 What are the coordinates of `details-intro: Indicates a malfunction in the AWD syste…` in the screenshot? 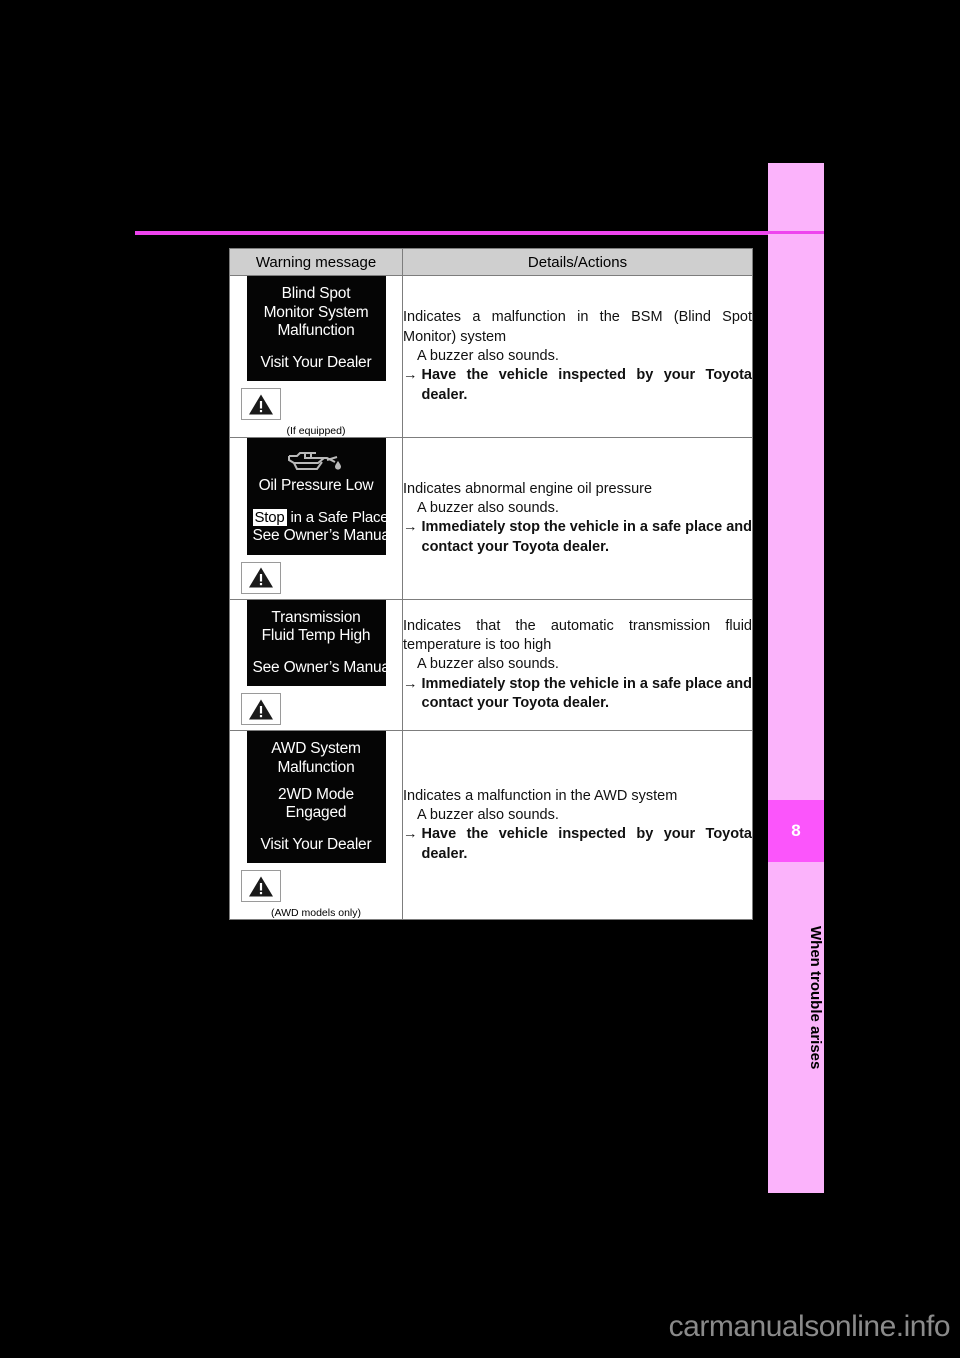 It's located at (540, 795).